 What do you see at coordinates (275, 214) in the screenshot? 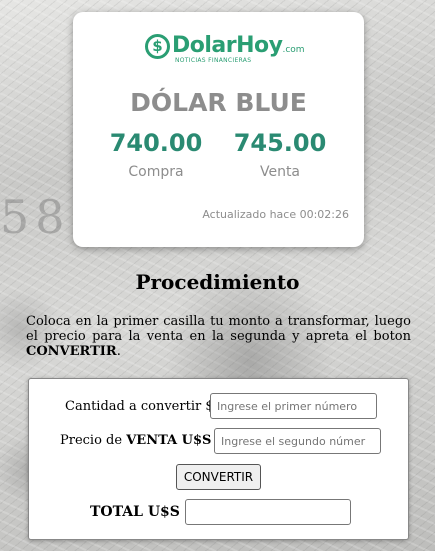
I see `updated-timestamp: Actualizado hace 00:02:26` at bounding box center [275, 214].